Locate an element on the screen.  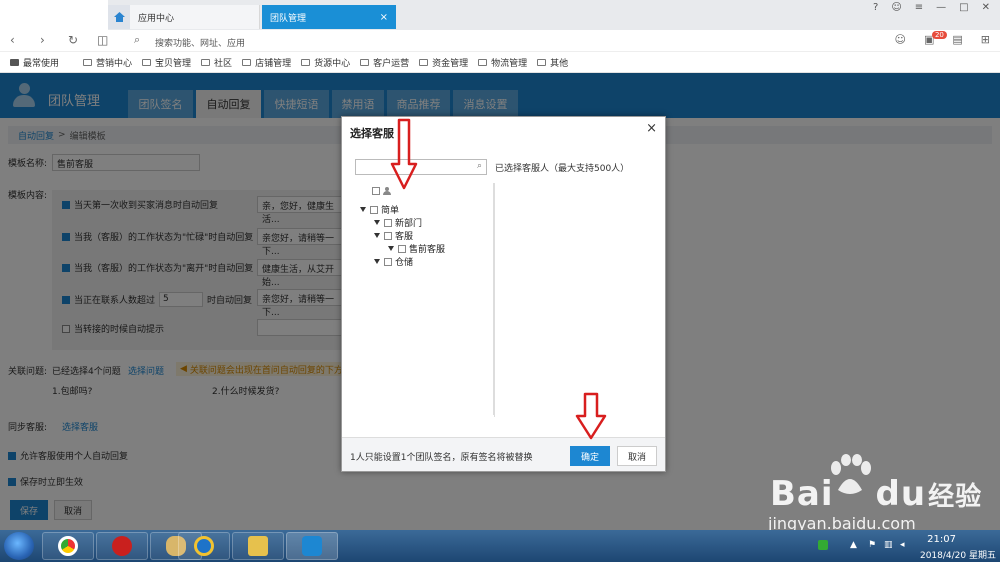
bookmark-frequent: 最常使用 is located at coordinates (34, 62).